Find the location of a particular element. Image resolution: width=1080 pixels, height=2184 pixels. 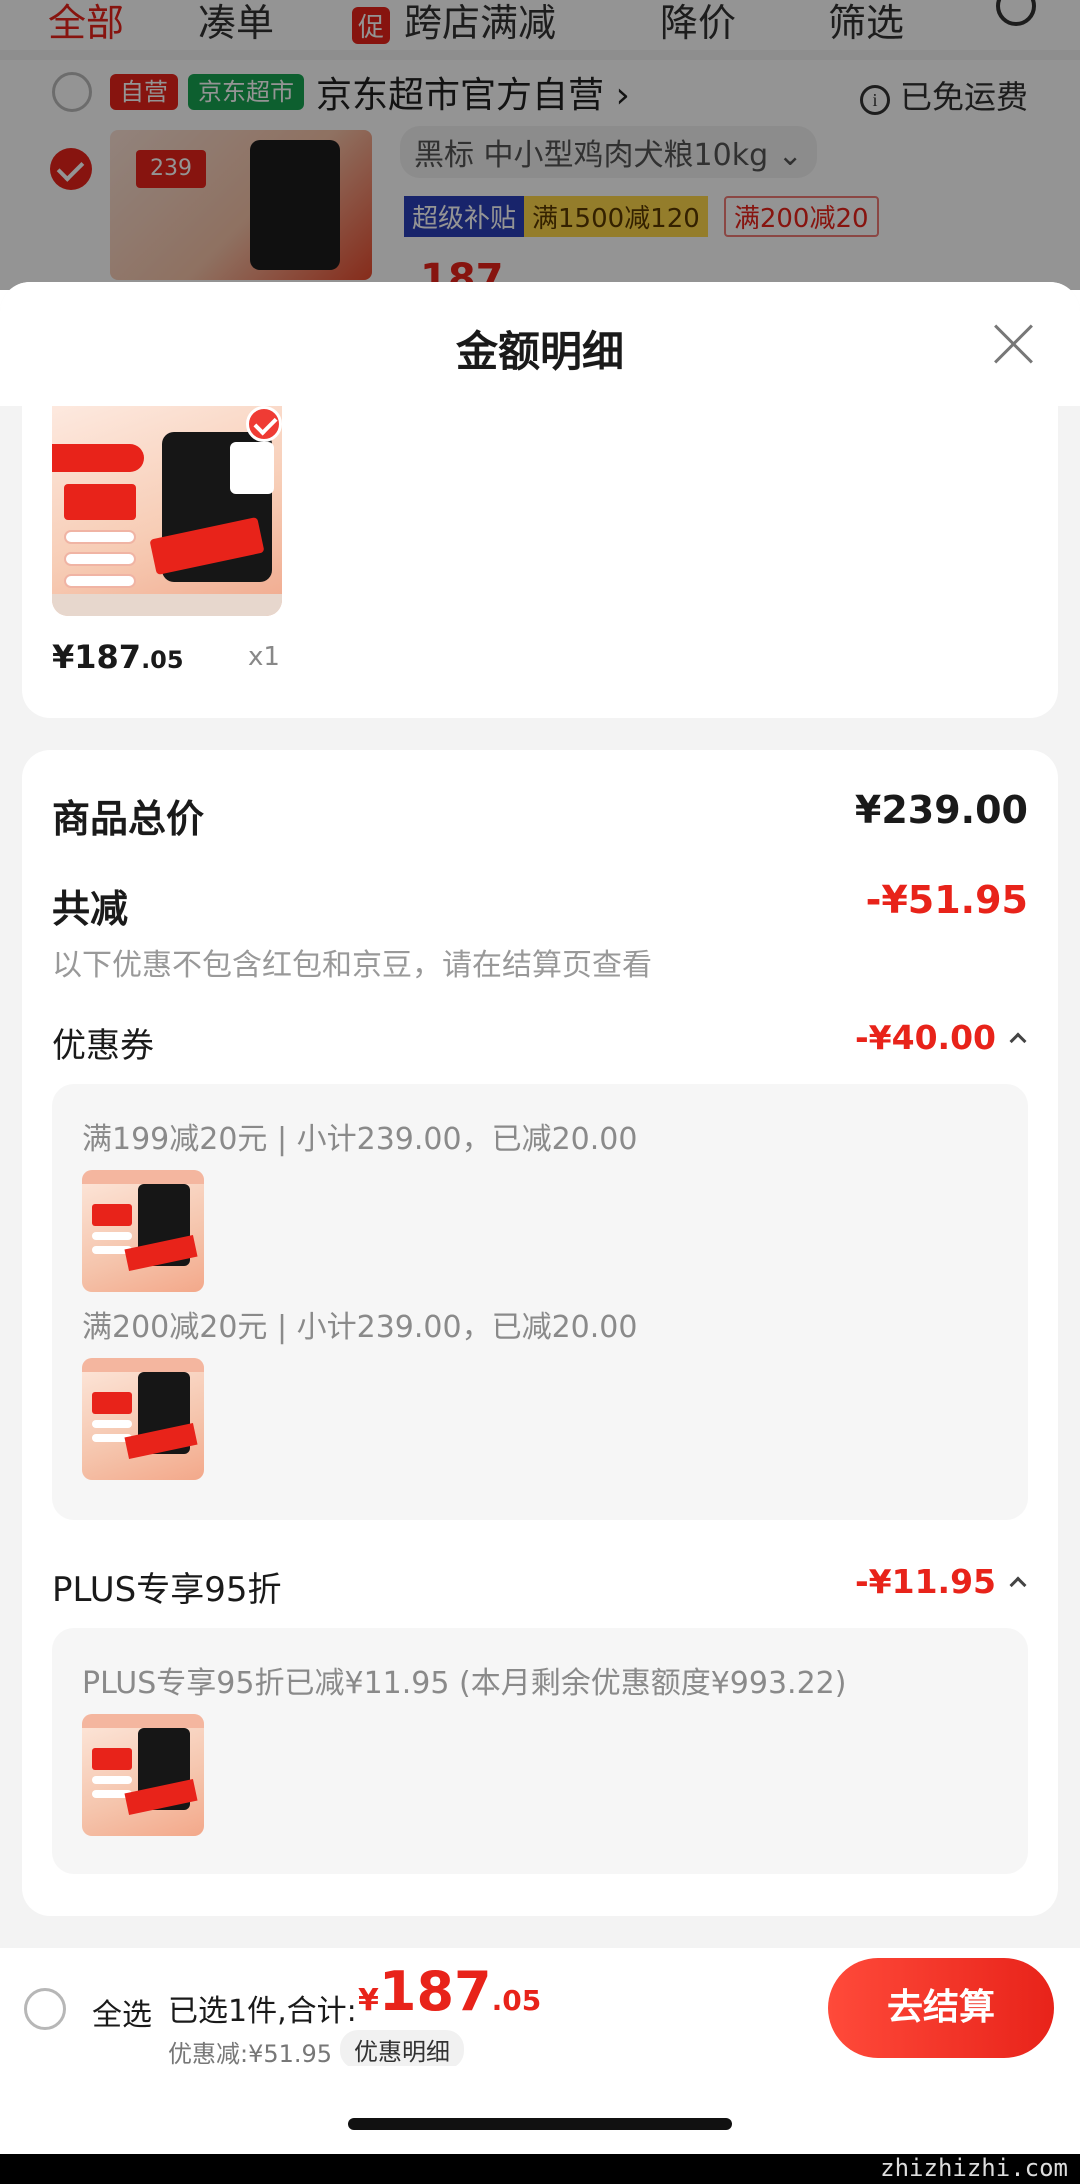

sheet-header: 金额明细 is located at coordinates (540, 344).